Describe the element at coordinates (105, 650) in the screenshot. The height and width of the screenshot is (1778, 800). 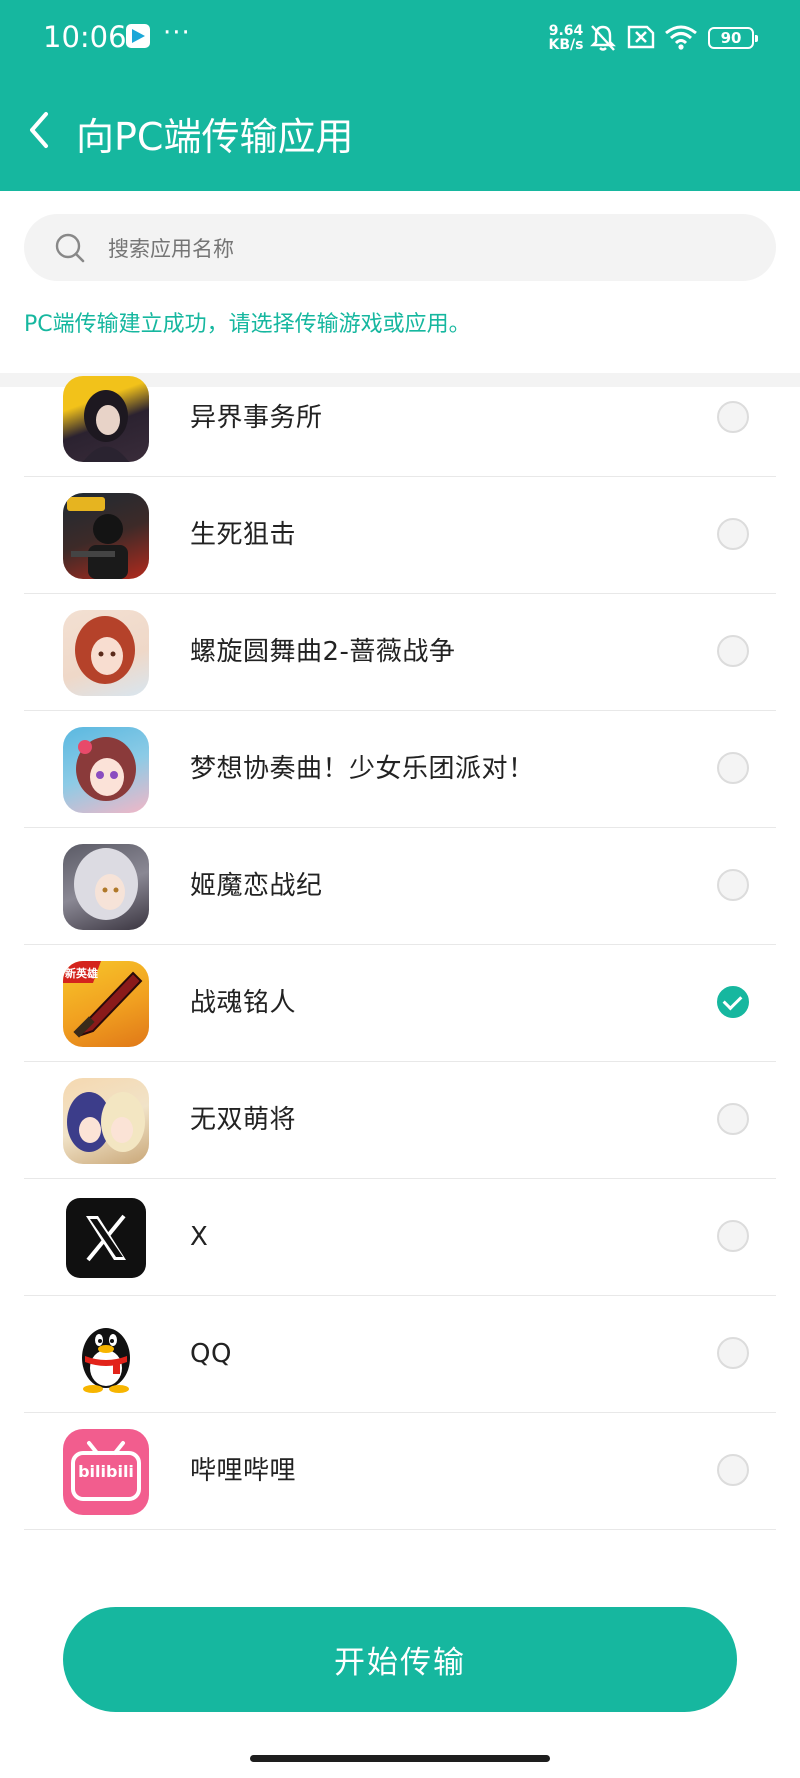
I see `game-icon-redhair-girl` at that location.